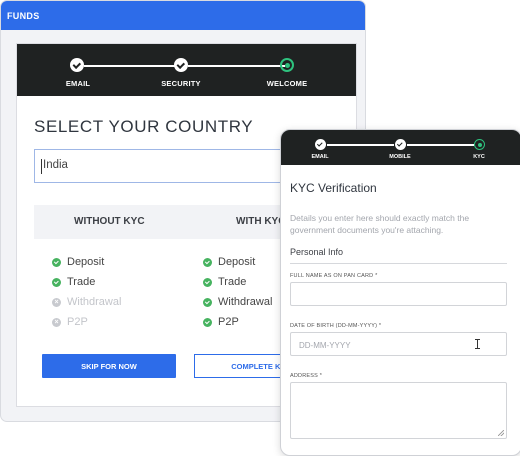  I want to click on section-heading: Personal Info, so click(317, 252).